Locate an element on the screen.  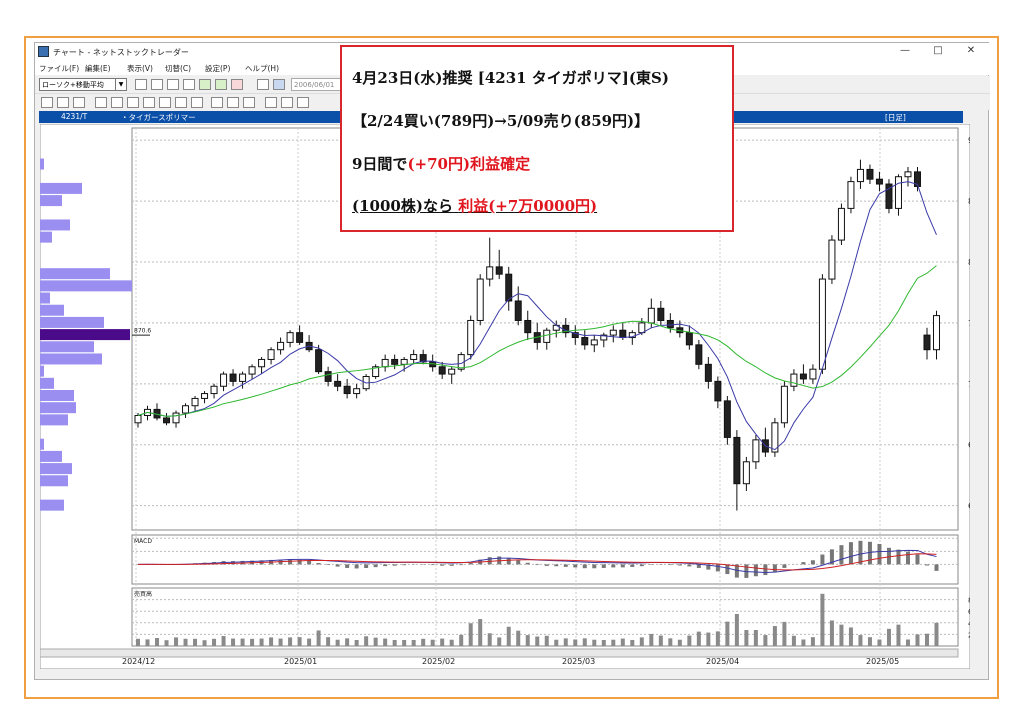
tool-sort-icon is located at coordinates (197, 102).